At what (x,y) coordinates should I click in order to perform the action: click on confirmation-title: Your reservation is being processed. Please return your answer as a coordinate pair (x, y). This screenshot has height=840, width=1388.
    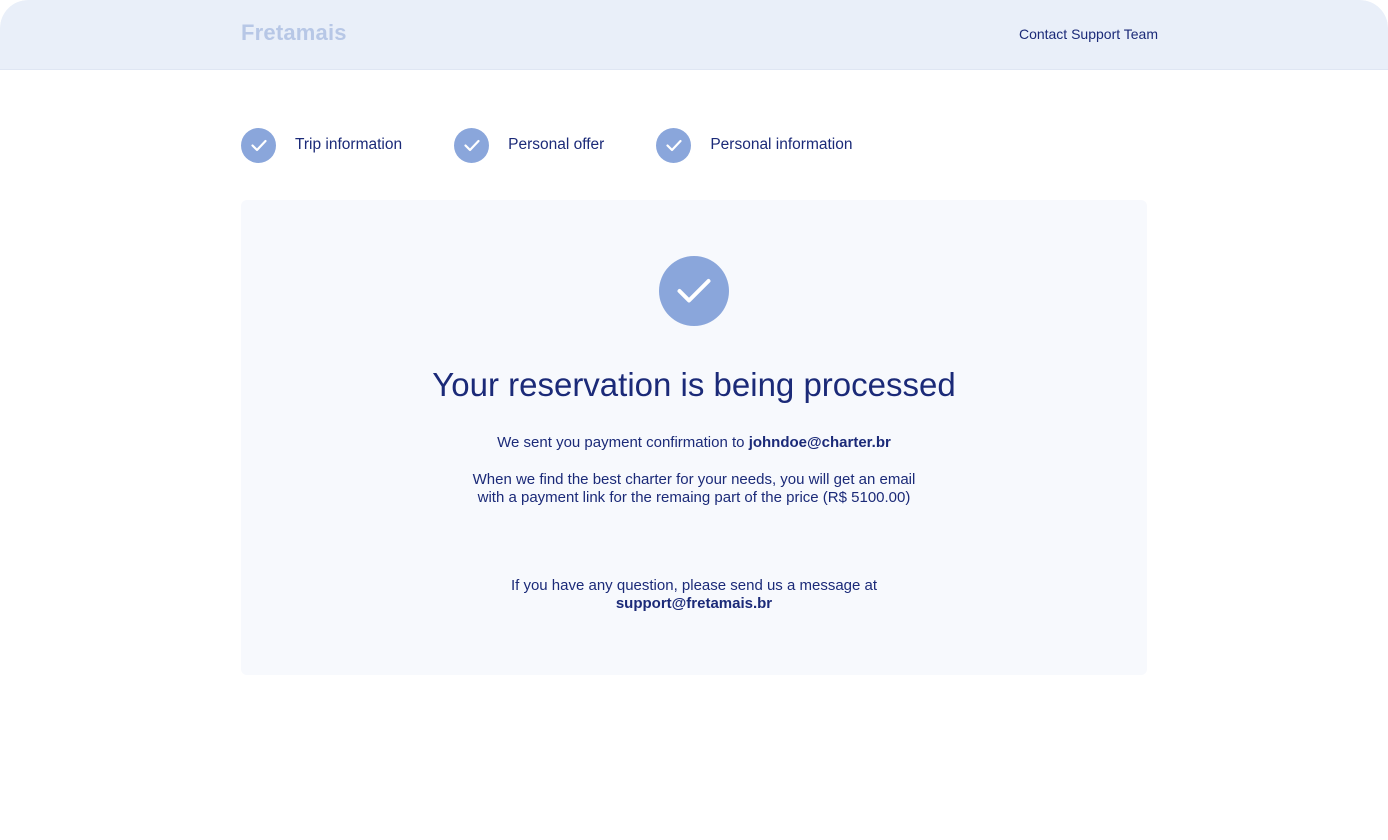
    Looking at the image, I should click on (694, 384).